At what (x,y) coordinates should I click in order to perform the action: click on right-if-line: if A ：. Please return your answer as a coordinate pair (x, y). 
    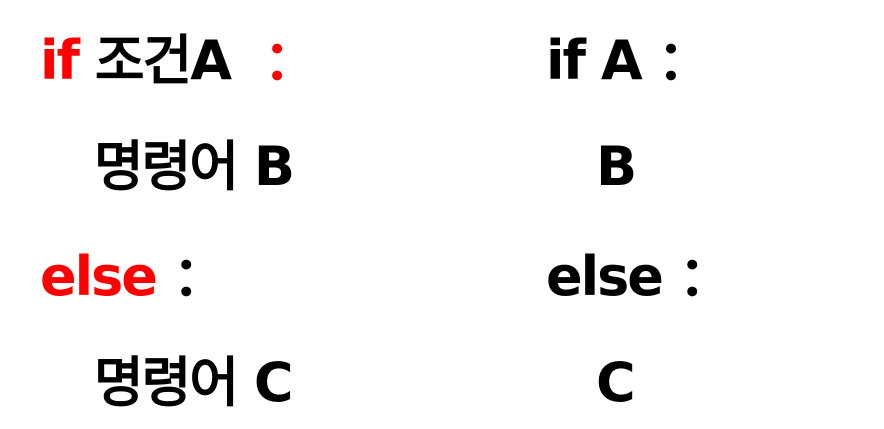
    Looking at the image, I should click on (628, 61).